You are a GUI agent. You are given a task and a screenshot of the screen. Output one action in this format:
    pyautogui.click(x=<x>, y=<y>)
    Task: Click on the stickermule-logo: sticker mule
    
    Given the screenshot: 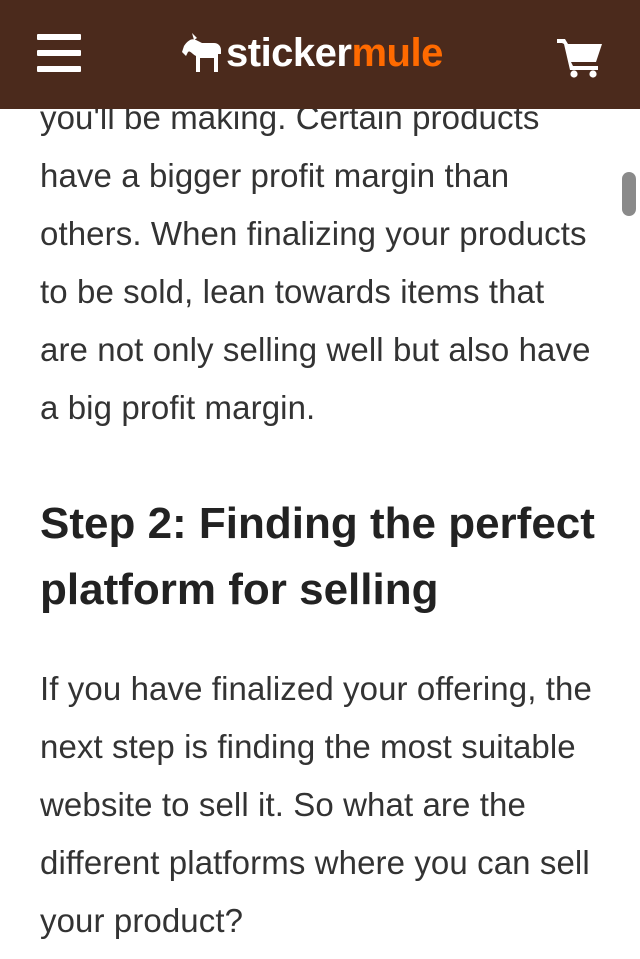 What is the action you would take?
    pyautogui.click(x=311, y=53)
    